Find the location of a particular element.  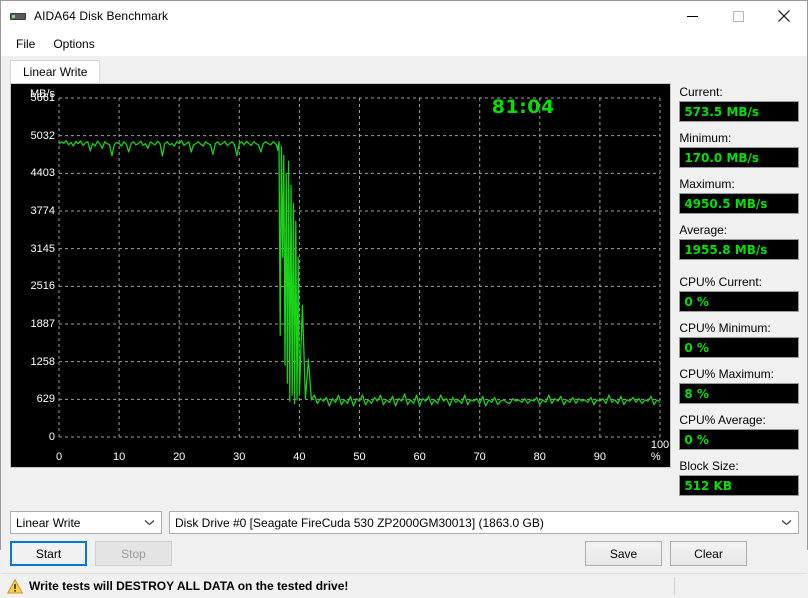

y-tick-label-5: 3145 is located at coordinates (42, 248).